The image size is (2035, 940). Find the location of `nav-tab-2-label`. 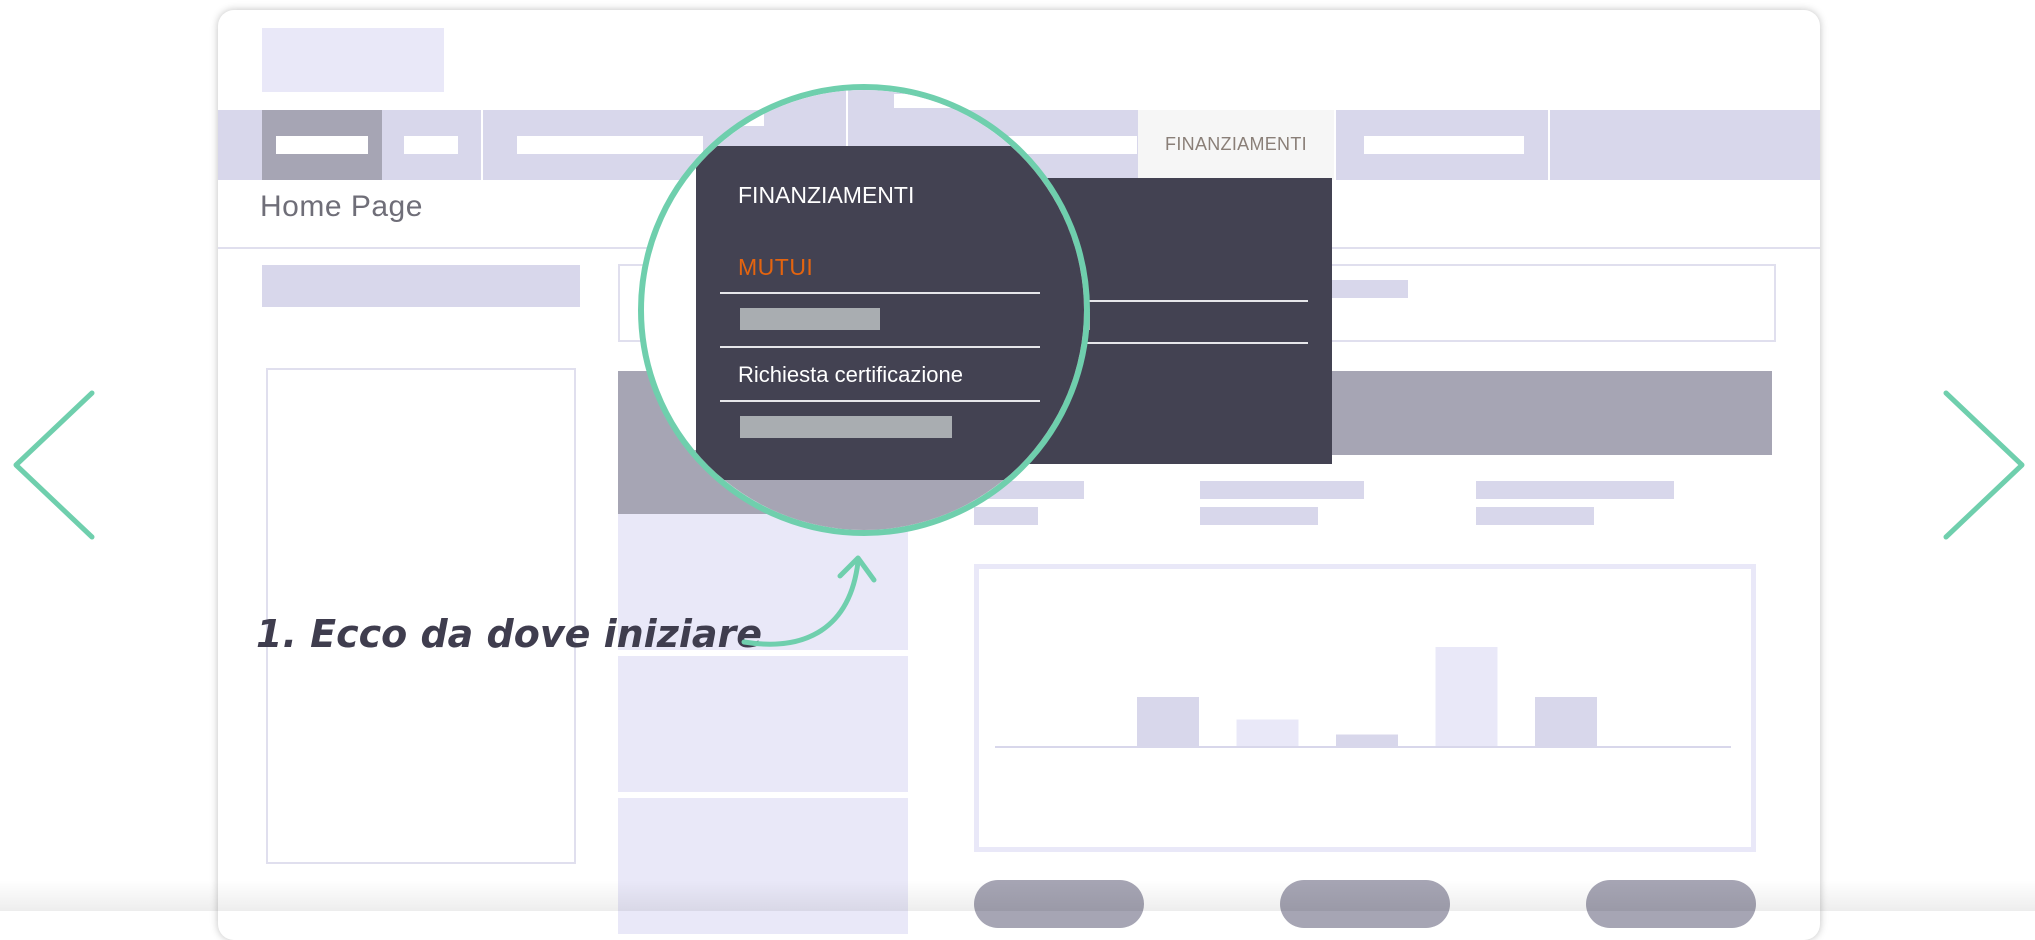

nav-tab-2-label is located at coordinates (431, 145).